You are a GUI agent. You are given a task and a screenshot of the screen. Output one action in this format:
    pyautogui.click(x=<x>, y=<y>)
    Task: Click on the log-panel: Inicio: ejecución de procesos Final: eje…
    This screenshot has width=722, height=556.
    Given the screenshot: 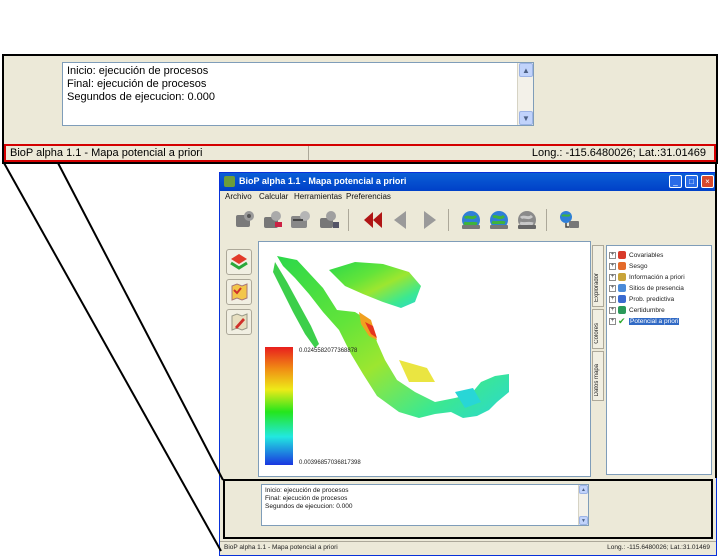 What is the action you would take?
    pyautogui.click(x=468, y=509)
    